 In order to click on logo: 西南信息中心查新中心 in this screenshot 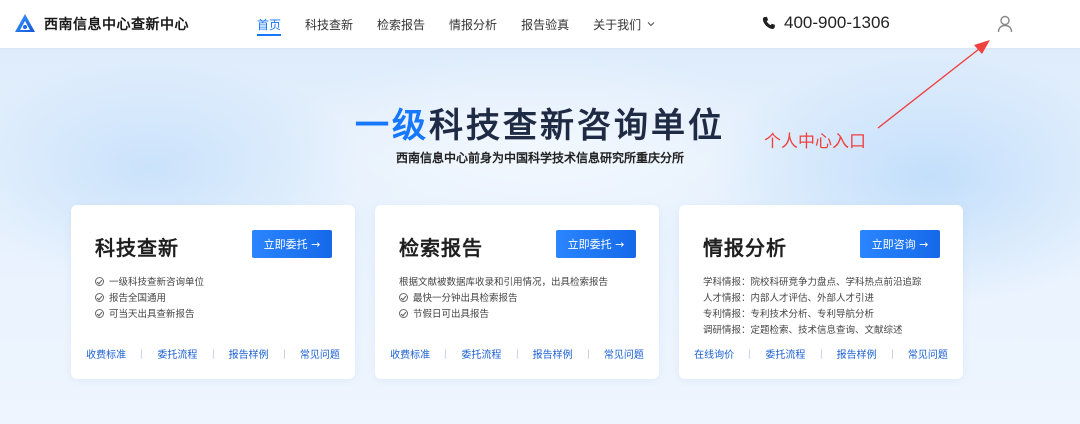, I will do `click(101, 24)`.